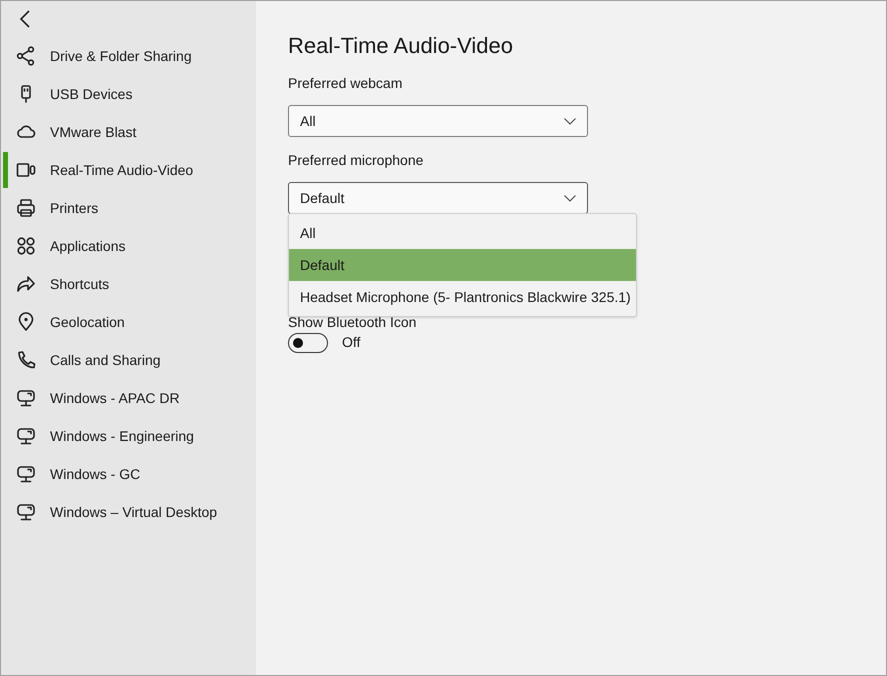 The width and height of the screenshot is (887, 676). I want to click on toggle-state: Off, so click(351, 342).